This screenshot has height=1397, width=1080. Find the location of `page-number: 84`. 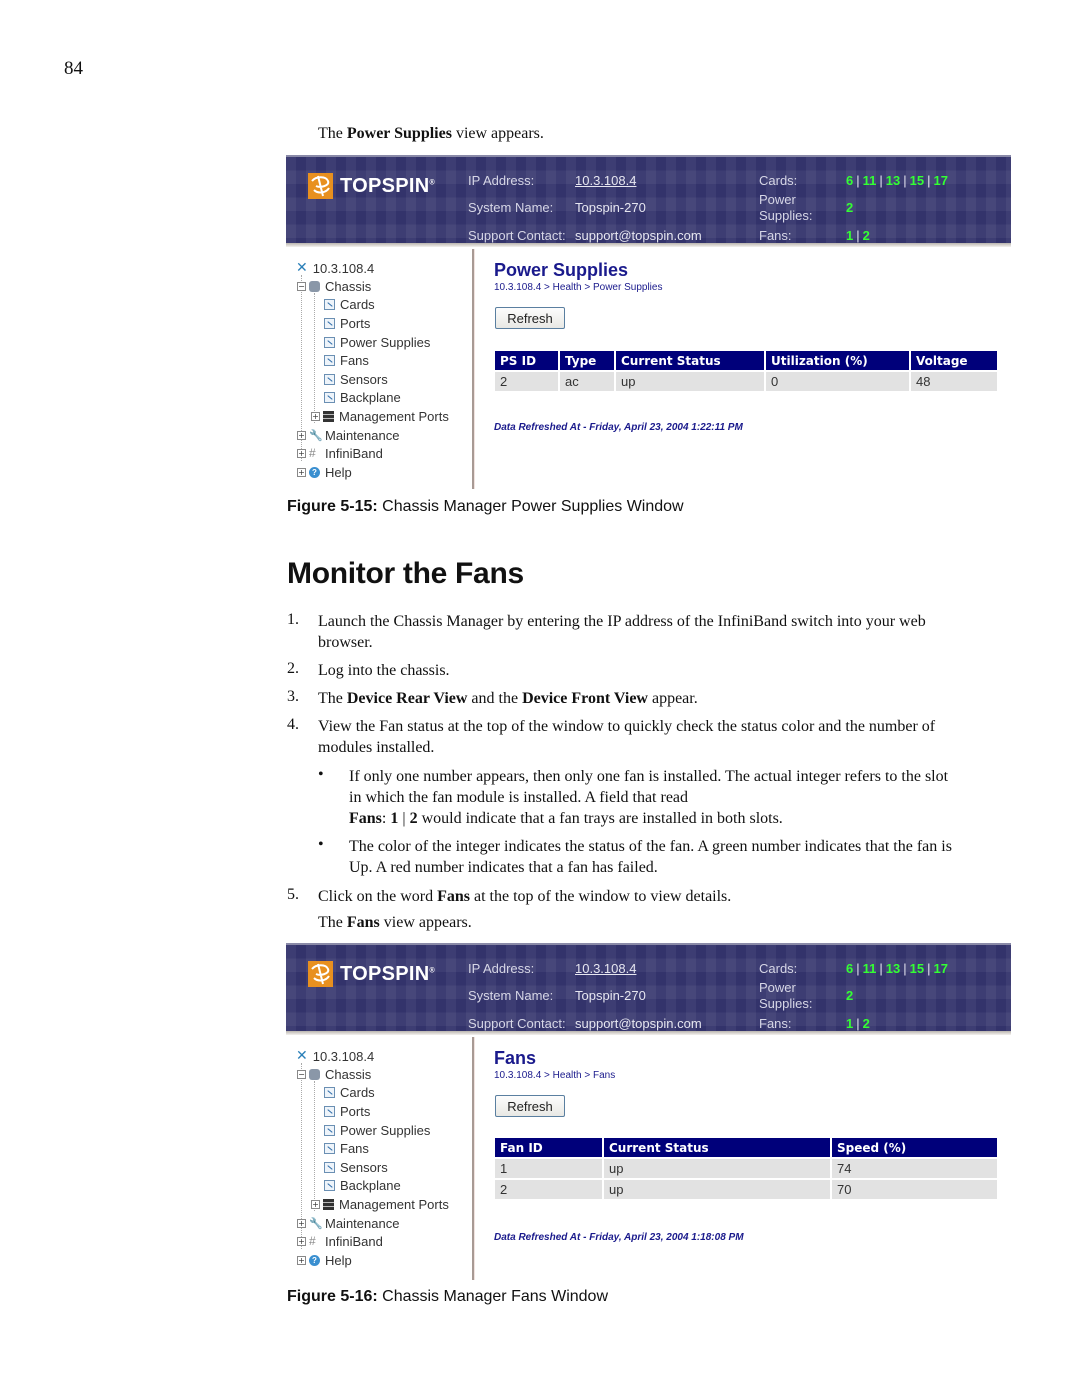

page-number: 84 is located at coordinates (73, 68).